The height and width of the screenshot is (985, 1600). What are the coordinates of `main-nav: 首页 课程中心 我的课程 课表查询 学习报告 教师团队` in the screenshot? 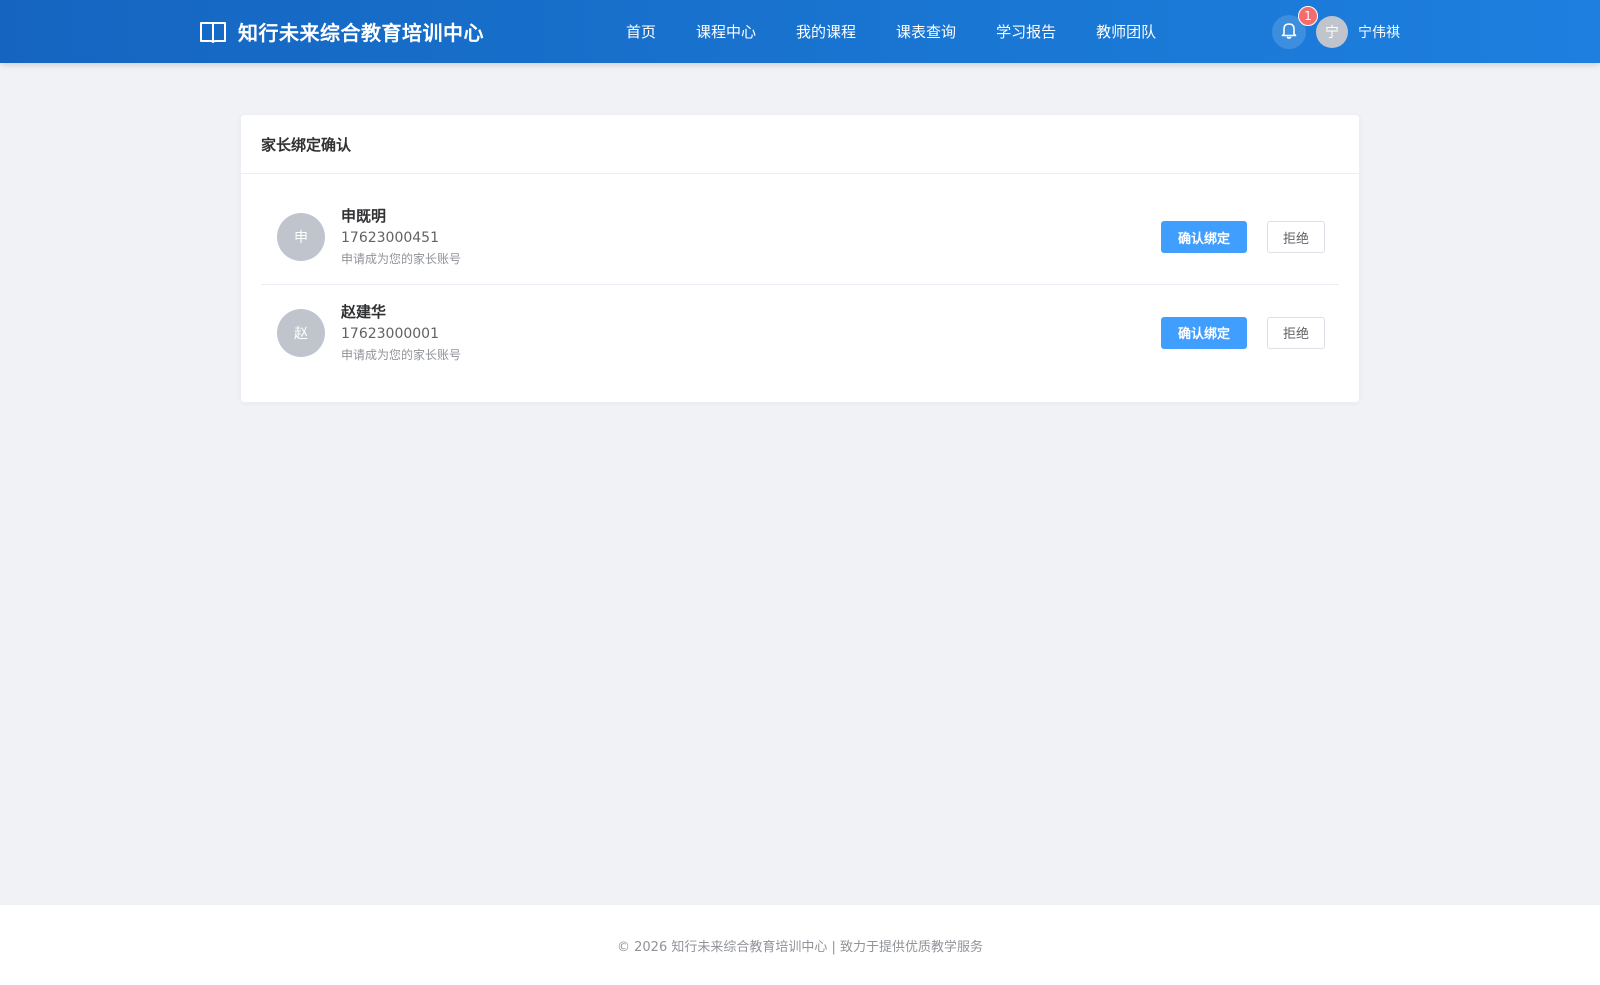 It's located at (888, 31).